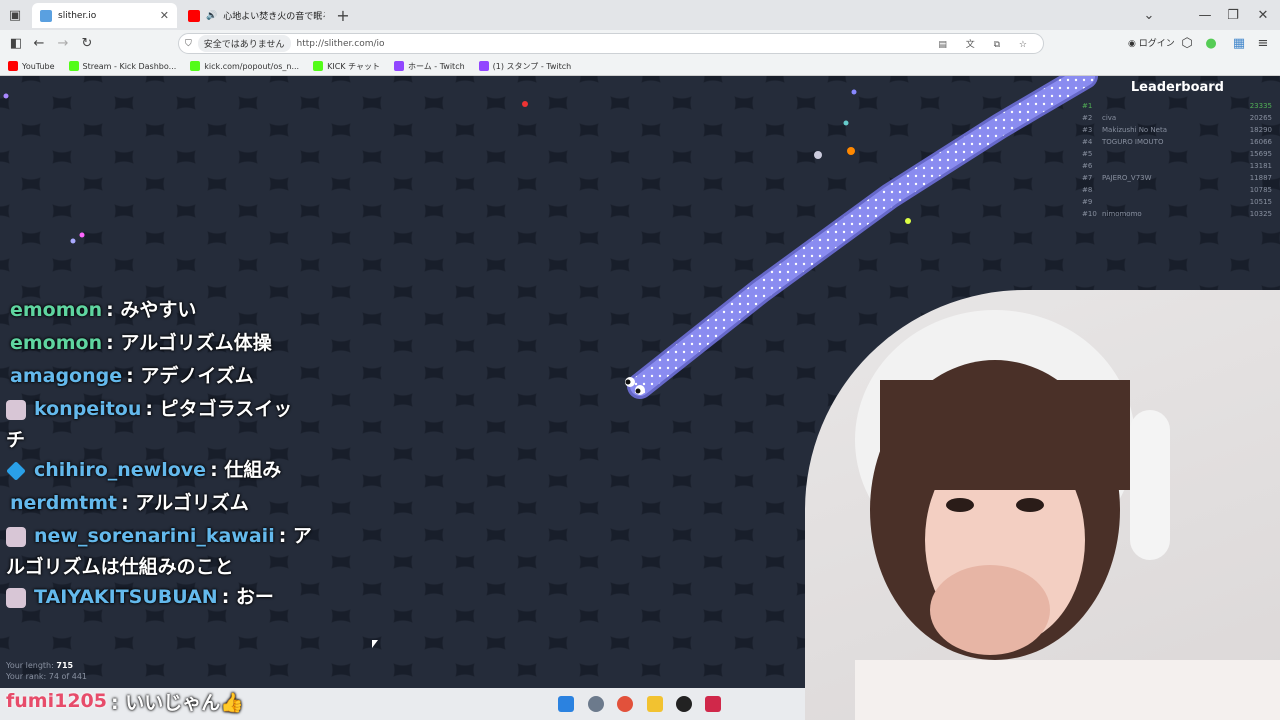 The image size is (1280, 720). What do you see at coordinates (244, 43) in the screenshot?
I see `security-warning: 安全ではありません` at bounding box center [244, 43].